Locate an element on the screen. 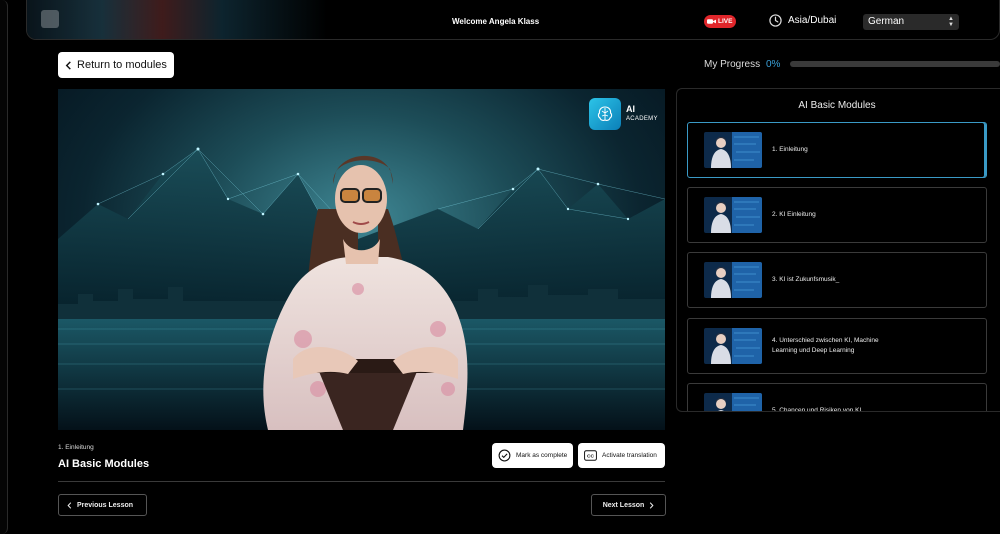 This screenshot has height=534, width=1000. module-card: 1. Einleitung is located at coordinates (837, 150).